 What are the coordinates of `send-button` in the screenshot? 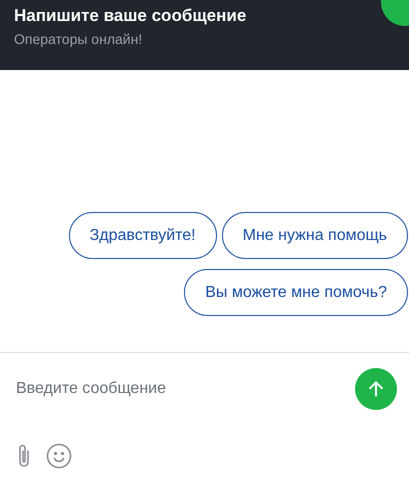 It's located at (376, 389).